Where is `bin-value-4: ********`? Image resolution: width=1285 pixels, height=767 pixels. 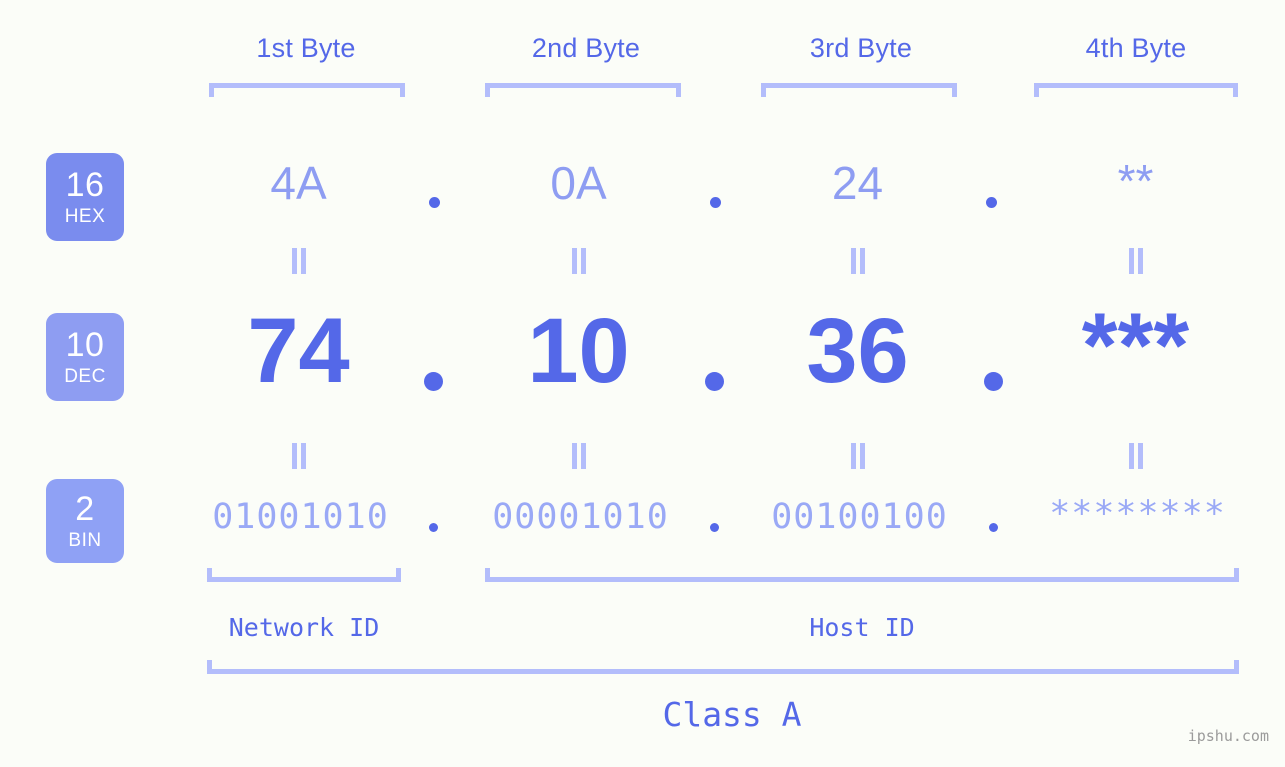
bin-value-4: ******** is located at coordinates (1137, 514).